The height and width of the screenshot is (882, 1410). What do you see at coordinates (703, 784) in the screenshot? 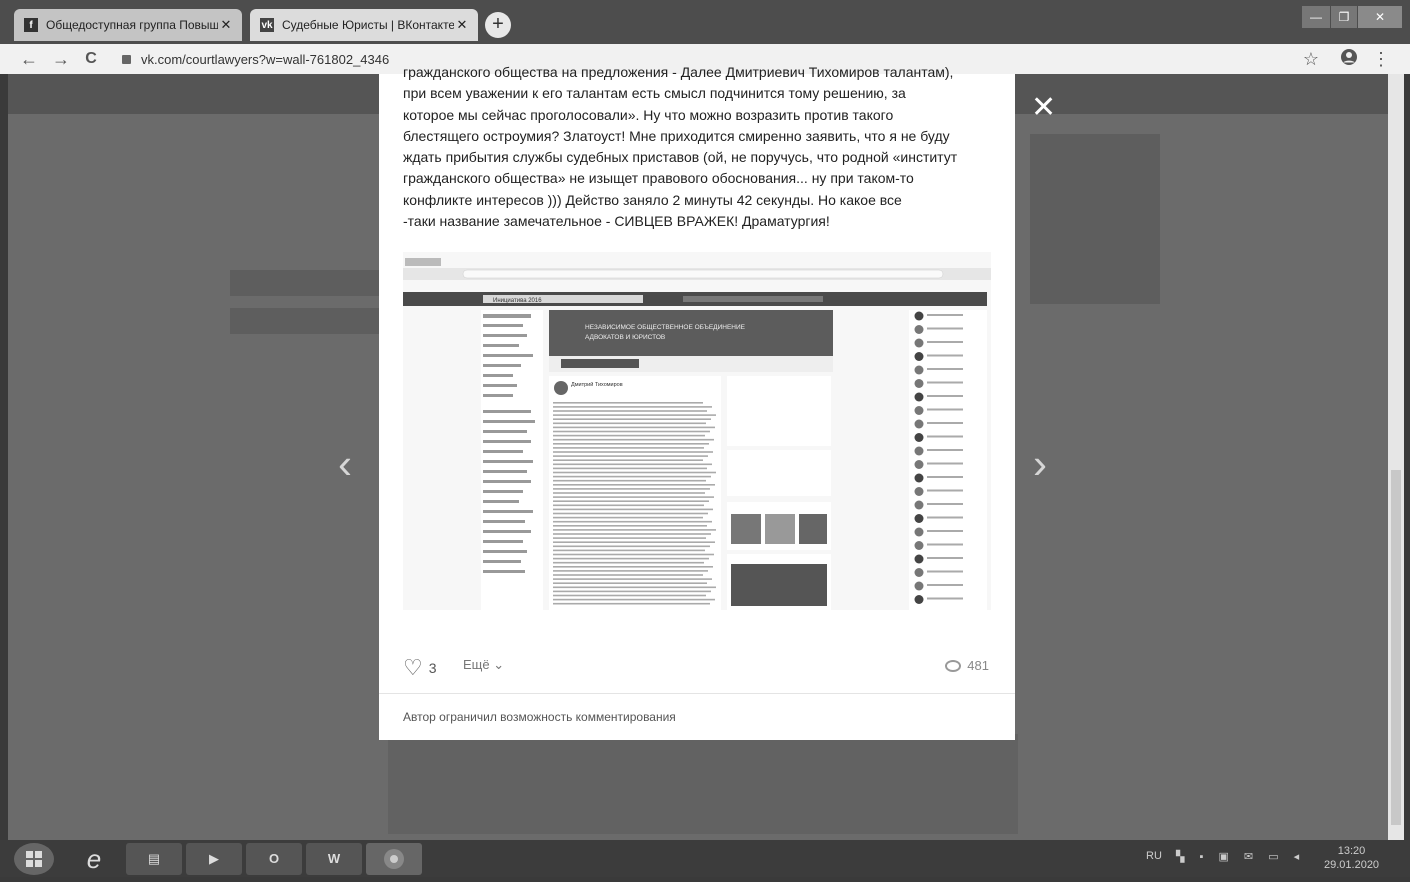
I see `wall-post-block` at bounding box center [703, 784].